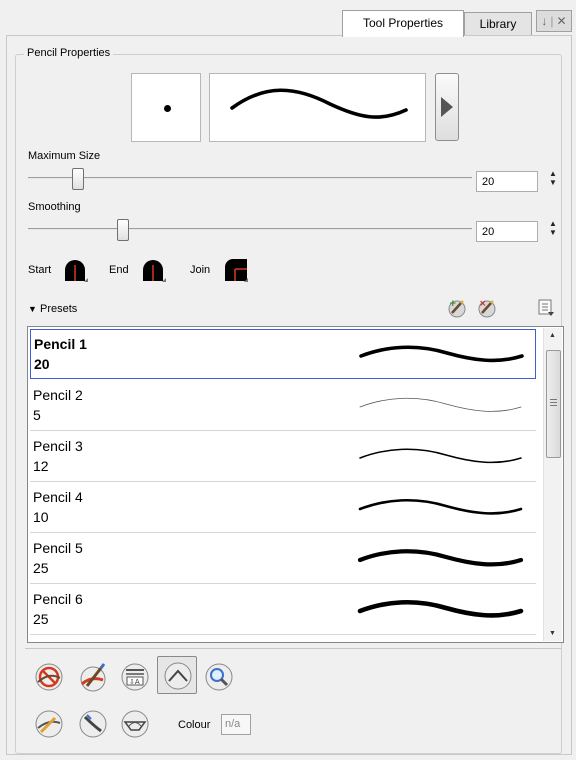 The image size is (576, 760). I want to click on smoothing-label: Smoothing, so click(54, 207).